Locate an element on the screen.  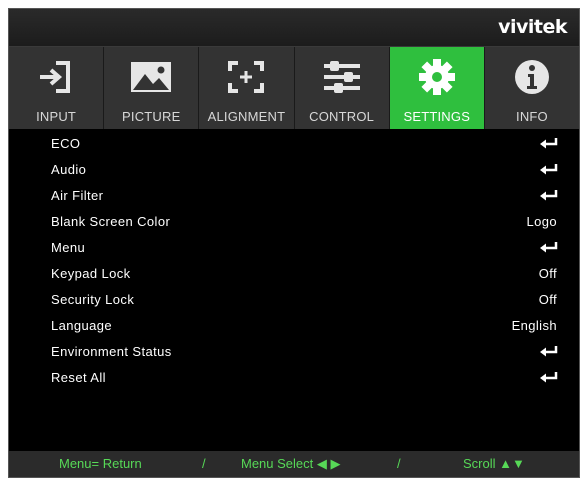
menu-item-label: Reset All is located at coordinates (78, 377).